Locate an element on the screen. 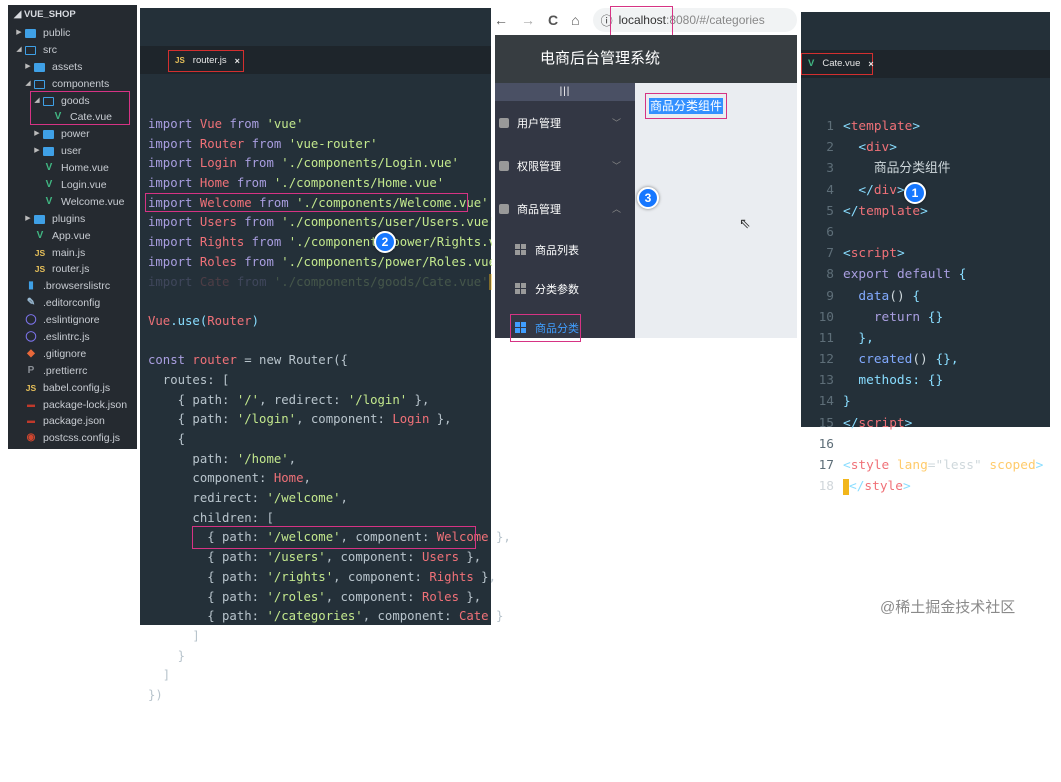 Image resolution: width=1061 pixels, height=782 pixels. grid-icon is located at coordinates (520, 249).